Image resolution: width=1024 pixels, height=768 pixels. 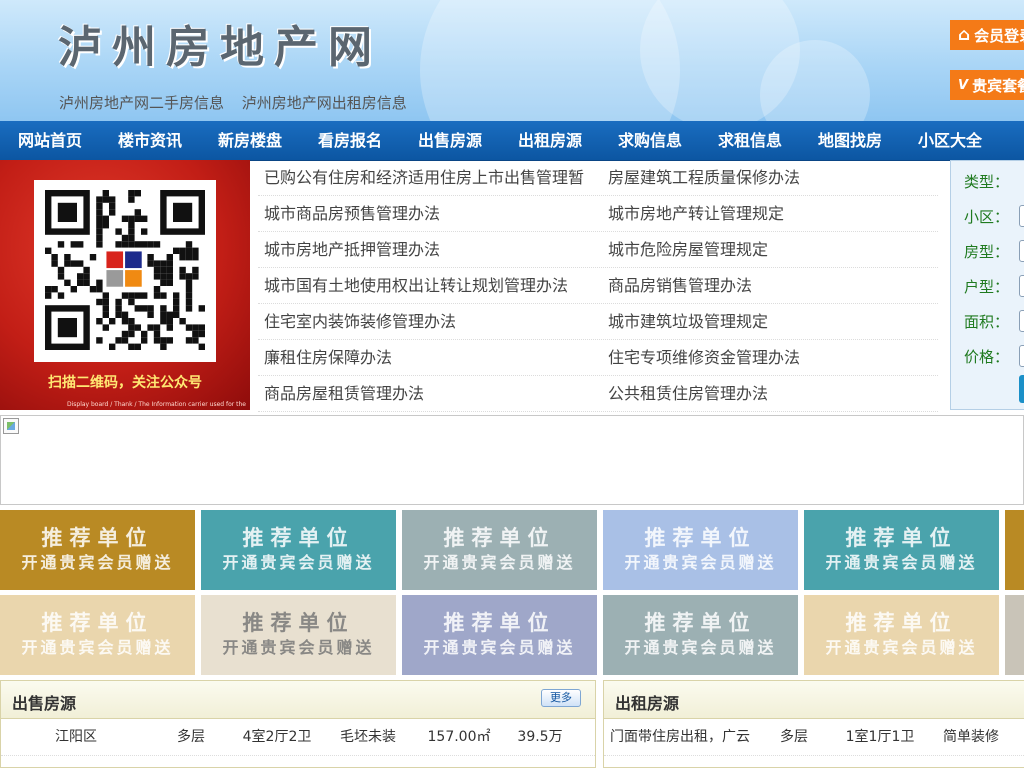 I want to click on nav-item-wanted-buy: 求购信息, so click(x=650, y=140).